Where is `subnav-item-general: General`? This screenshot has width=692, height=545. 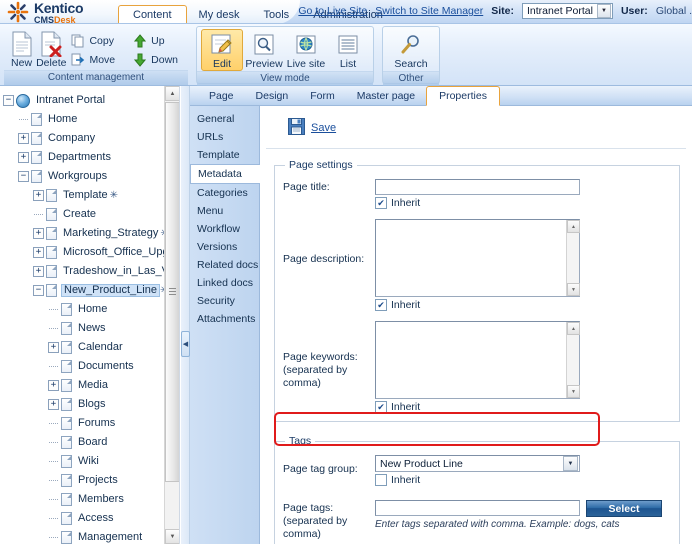
subnav-item-general: General is located at coordinates (224, 119).